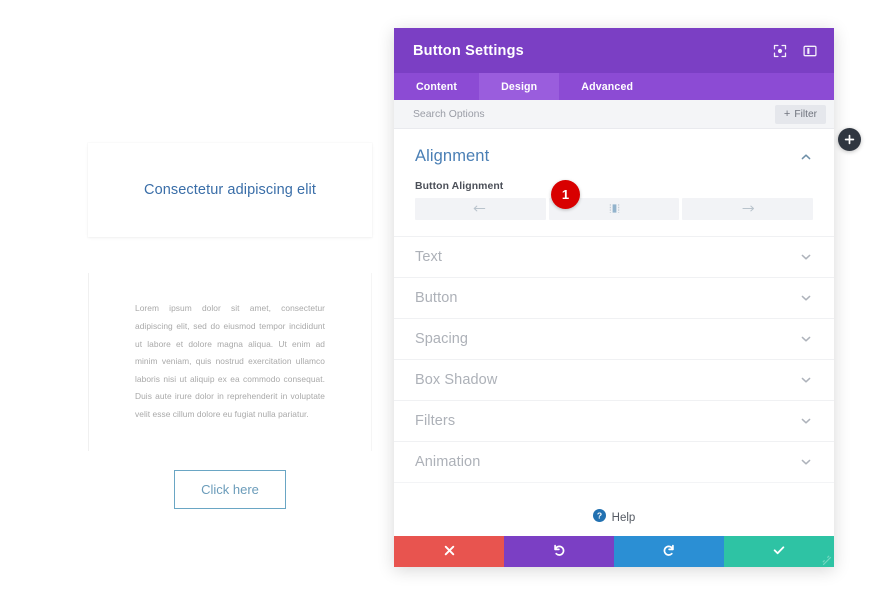  I want to click on help-row: ? Help, so click(614, 509).